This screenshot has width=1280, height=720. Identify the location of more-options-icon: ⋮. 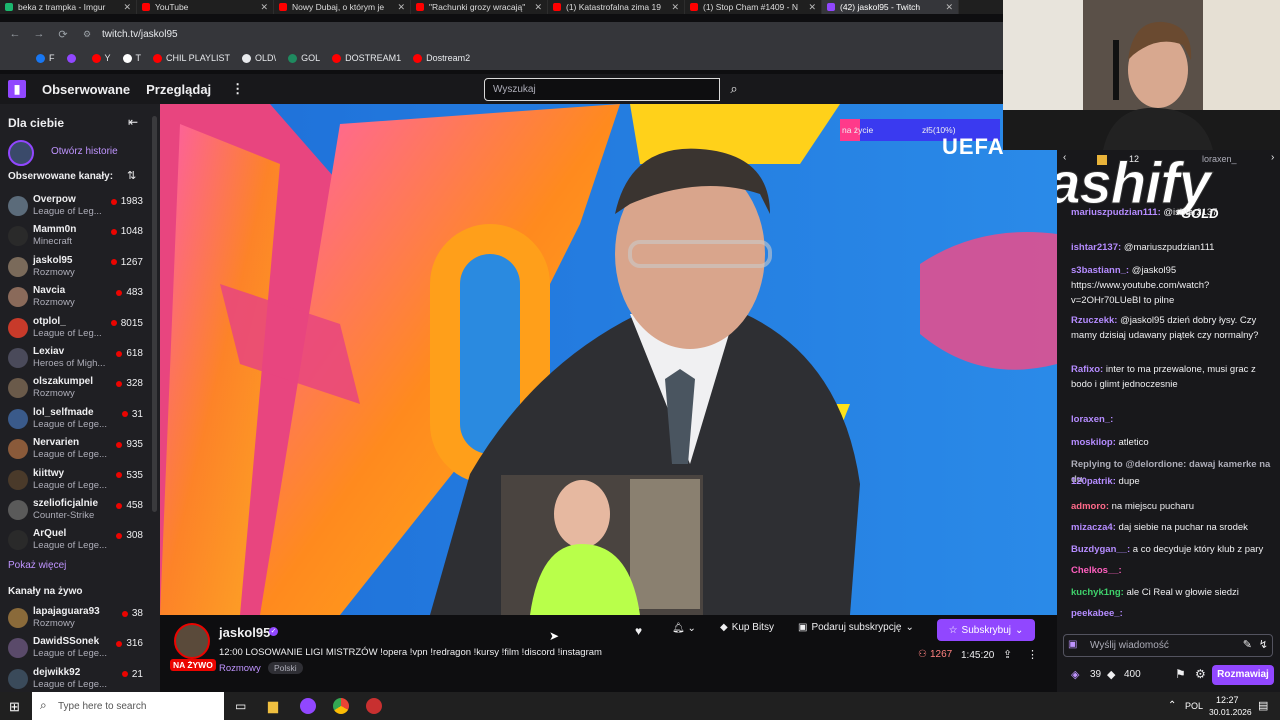
(237, 89).